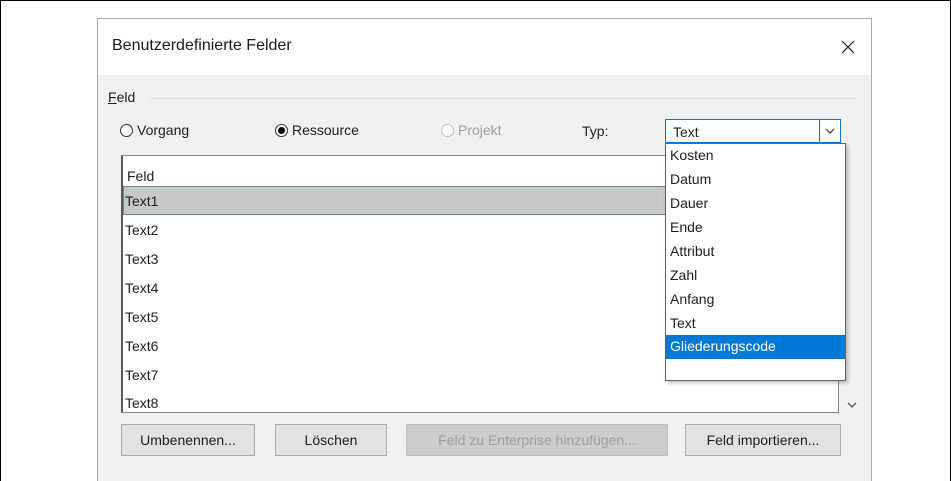  I want to click on radio-ressource: Ressource, so click(317, 130).